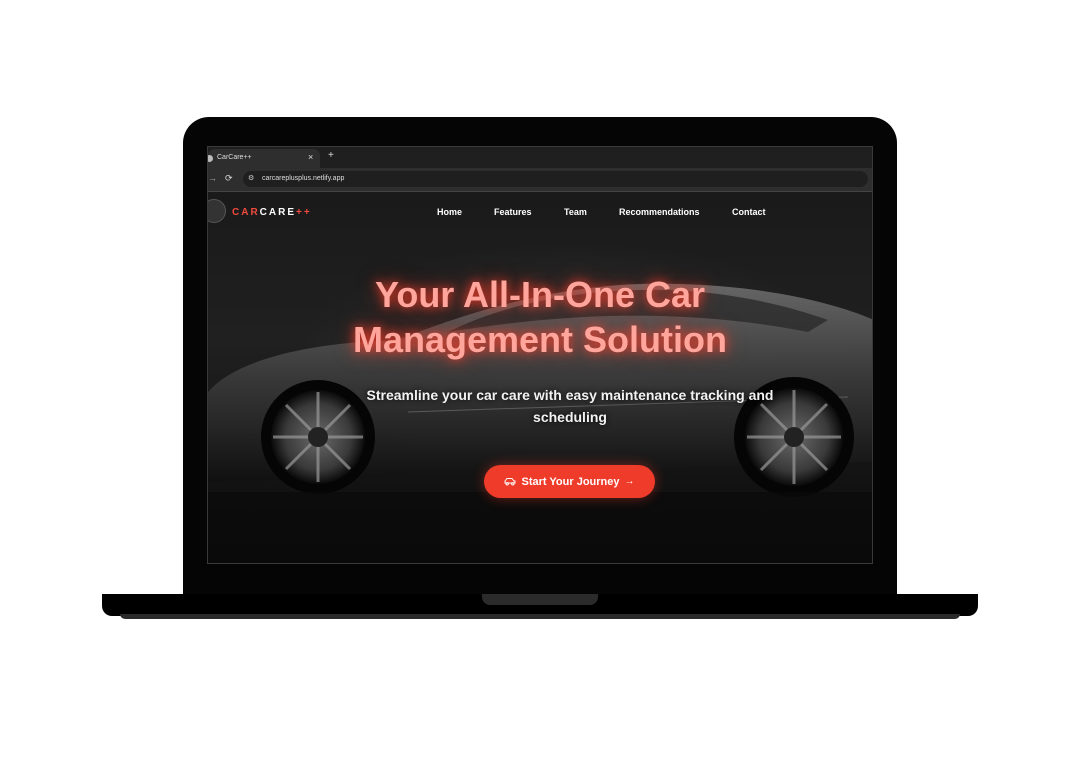 The height and width of the screenshot is (764, 1080). Describe the element at coordinates (449, 212) in the screenshot. I see `nav-home: Home` at that location.